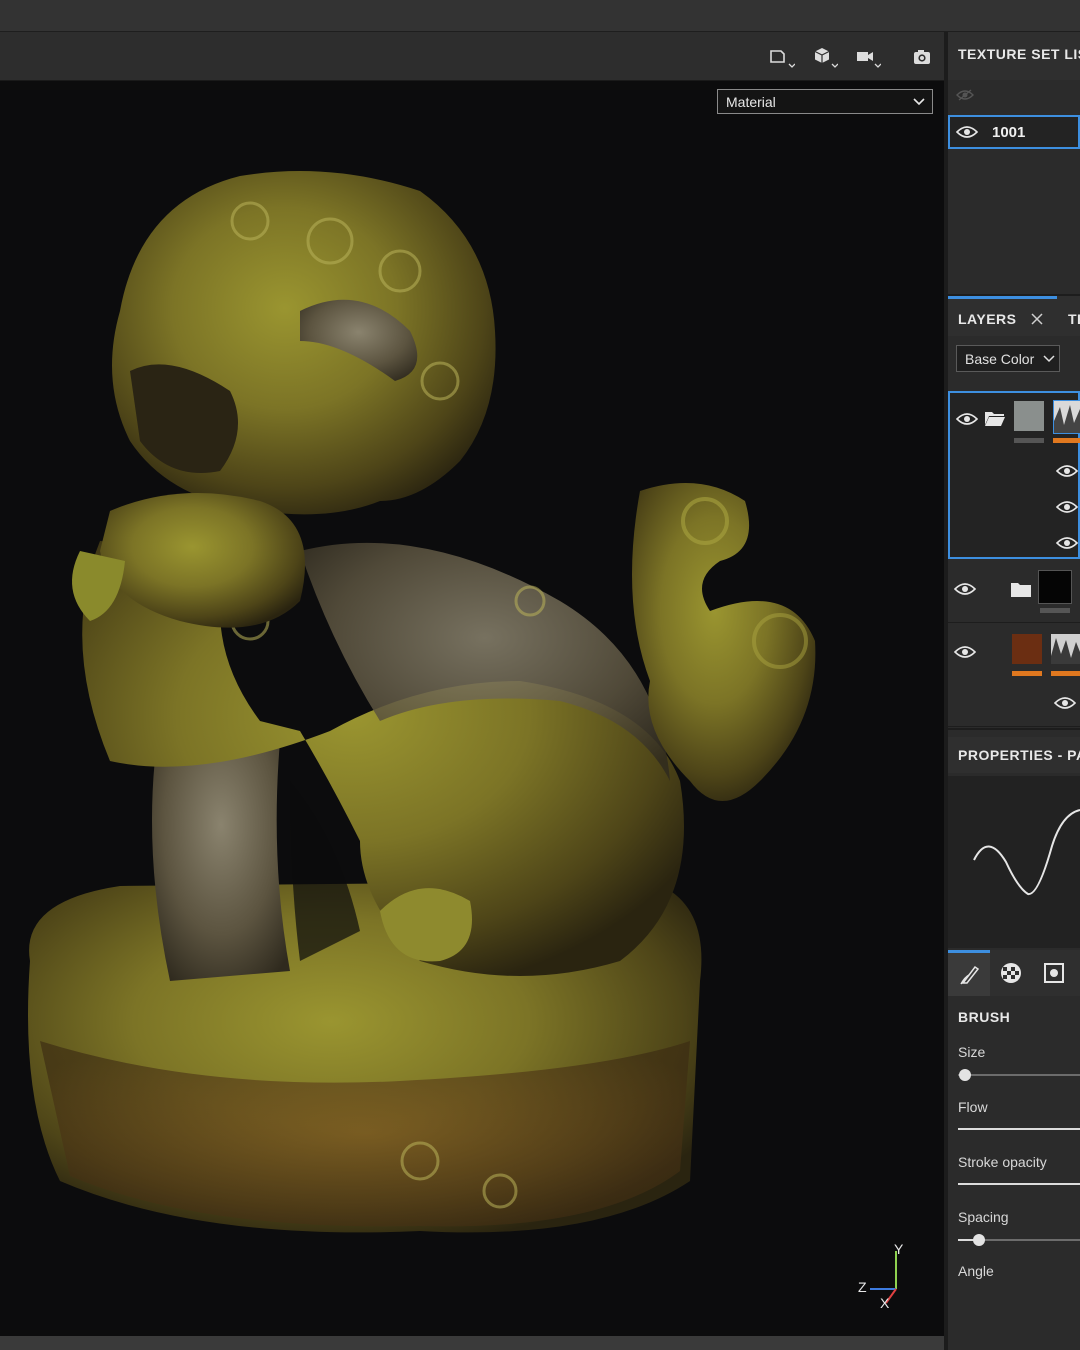 This screenshot has width=1080, height=1350. Describe the element at coordinates (540, 16) in the screenshot. I see `top-bar` at that location.